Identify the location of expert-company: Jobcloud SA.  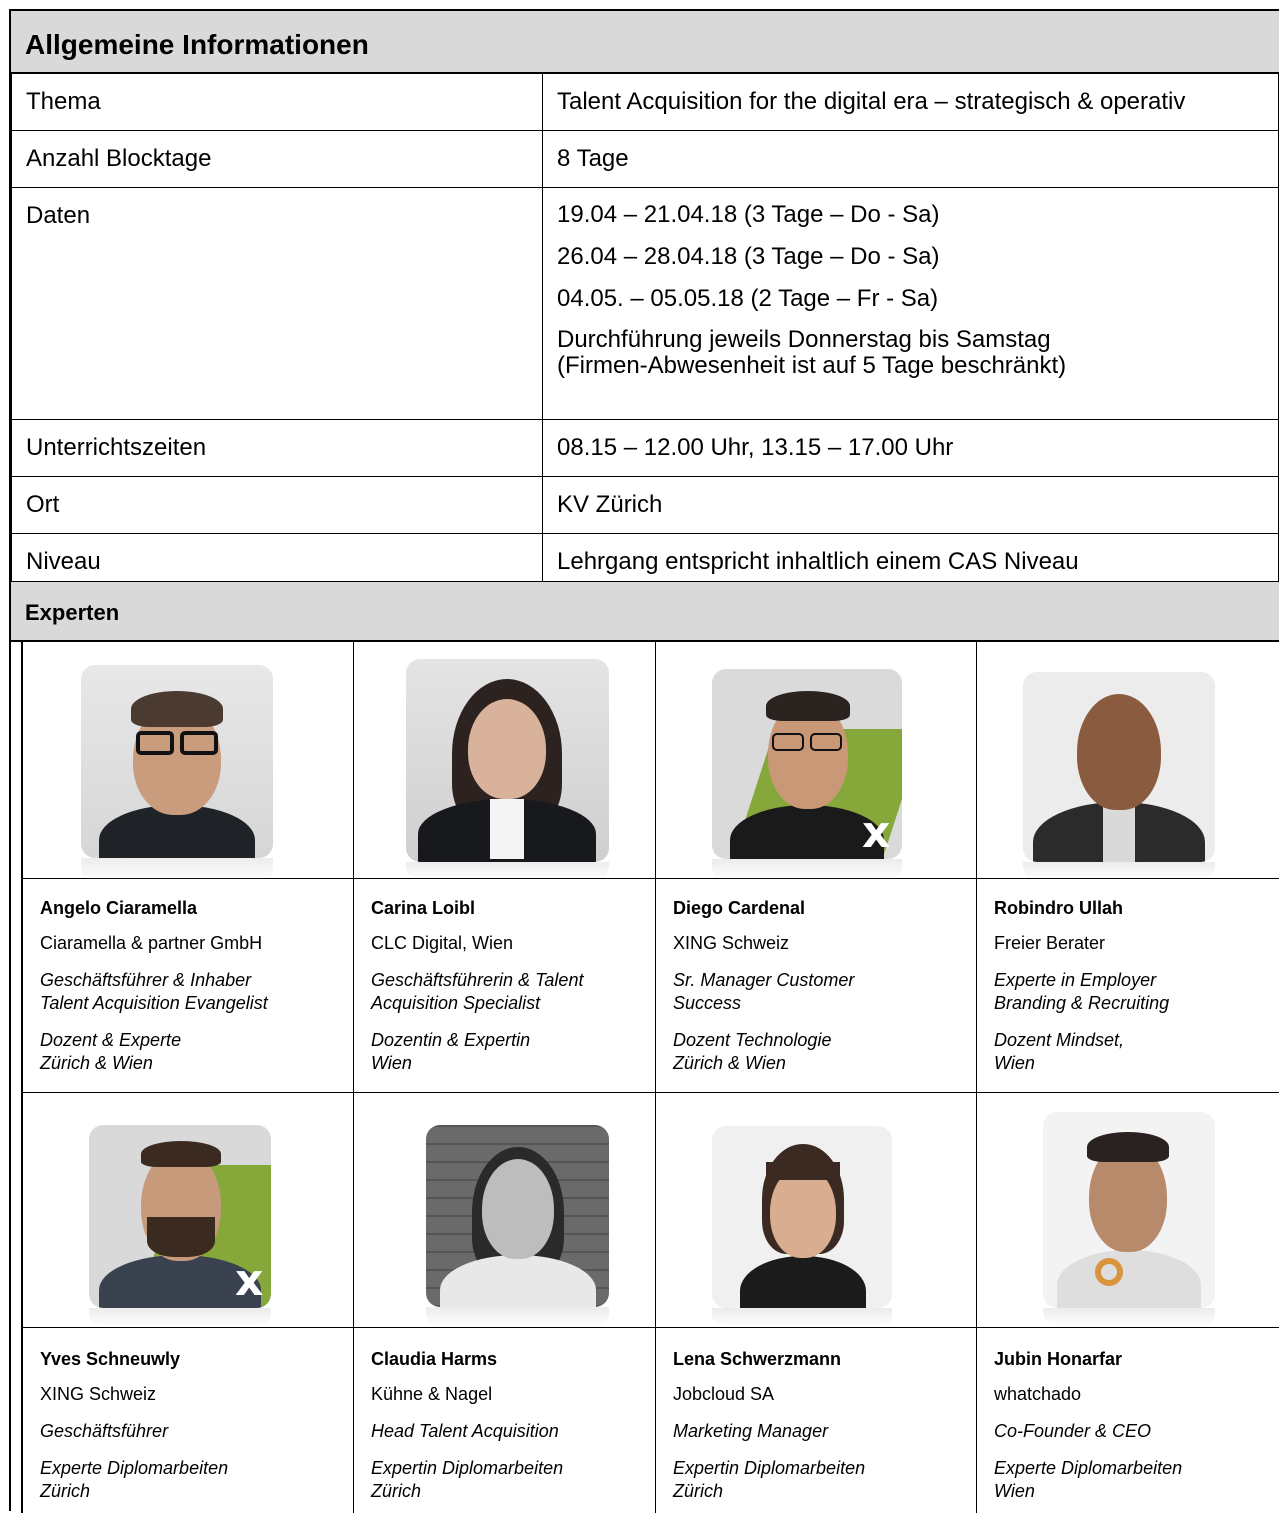
(724, 1394).